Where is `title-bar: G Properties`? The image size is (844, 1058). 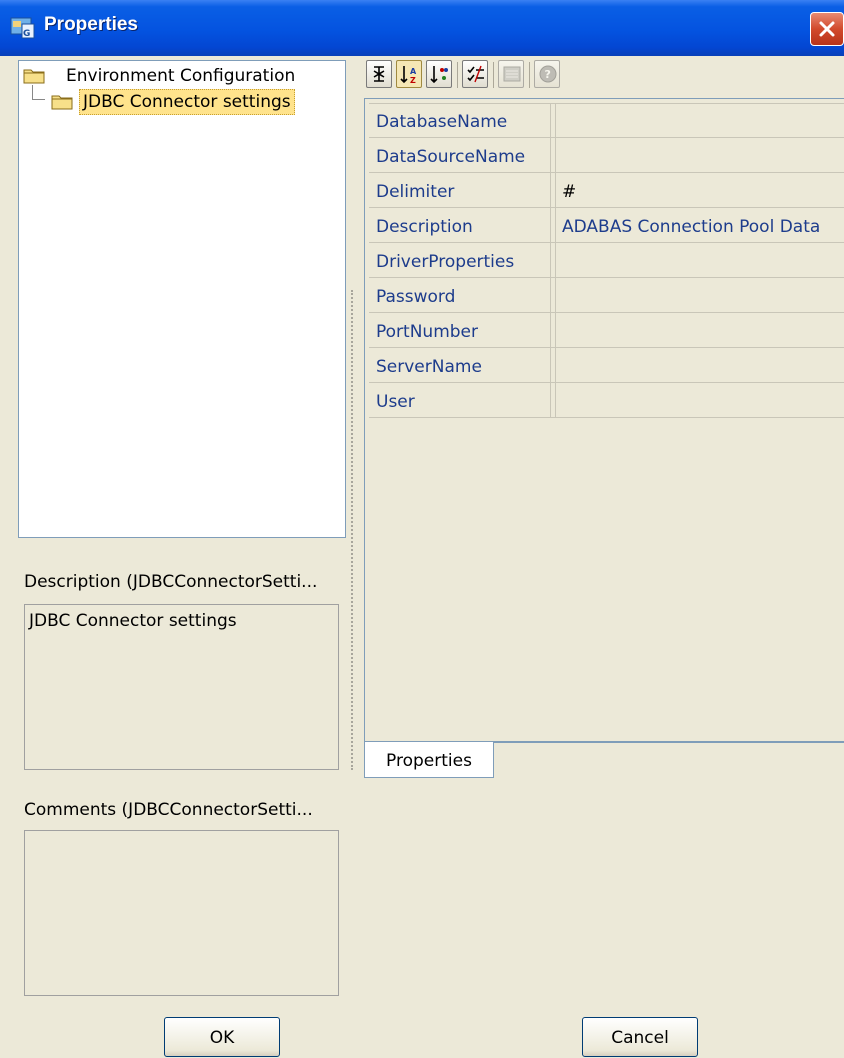 title-bar: G Properties is located at coordinates (422, 28).